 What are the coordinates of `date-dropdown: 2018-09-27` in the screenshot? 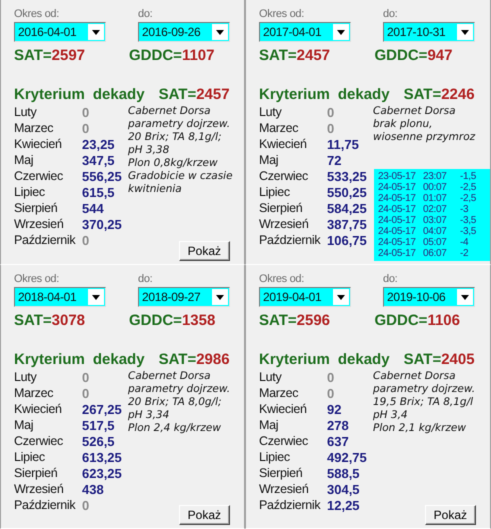 It's located at (184, 297).